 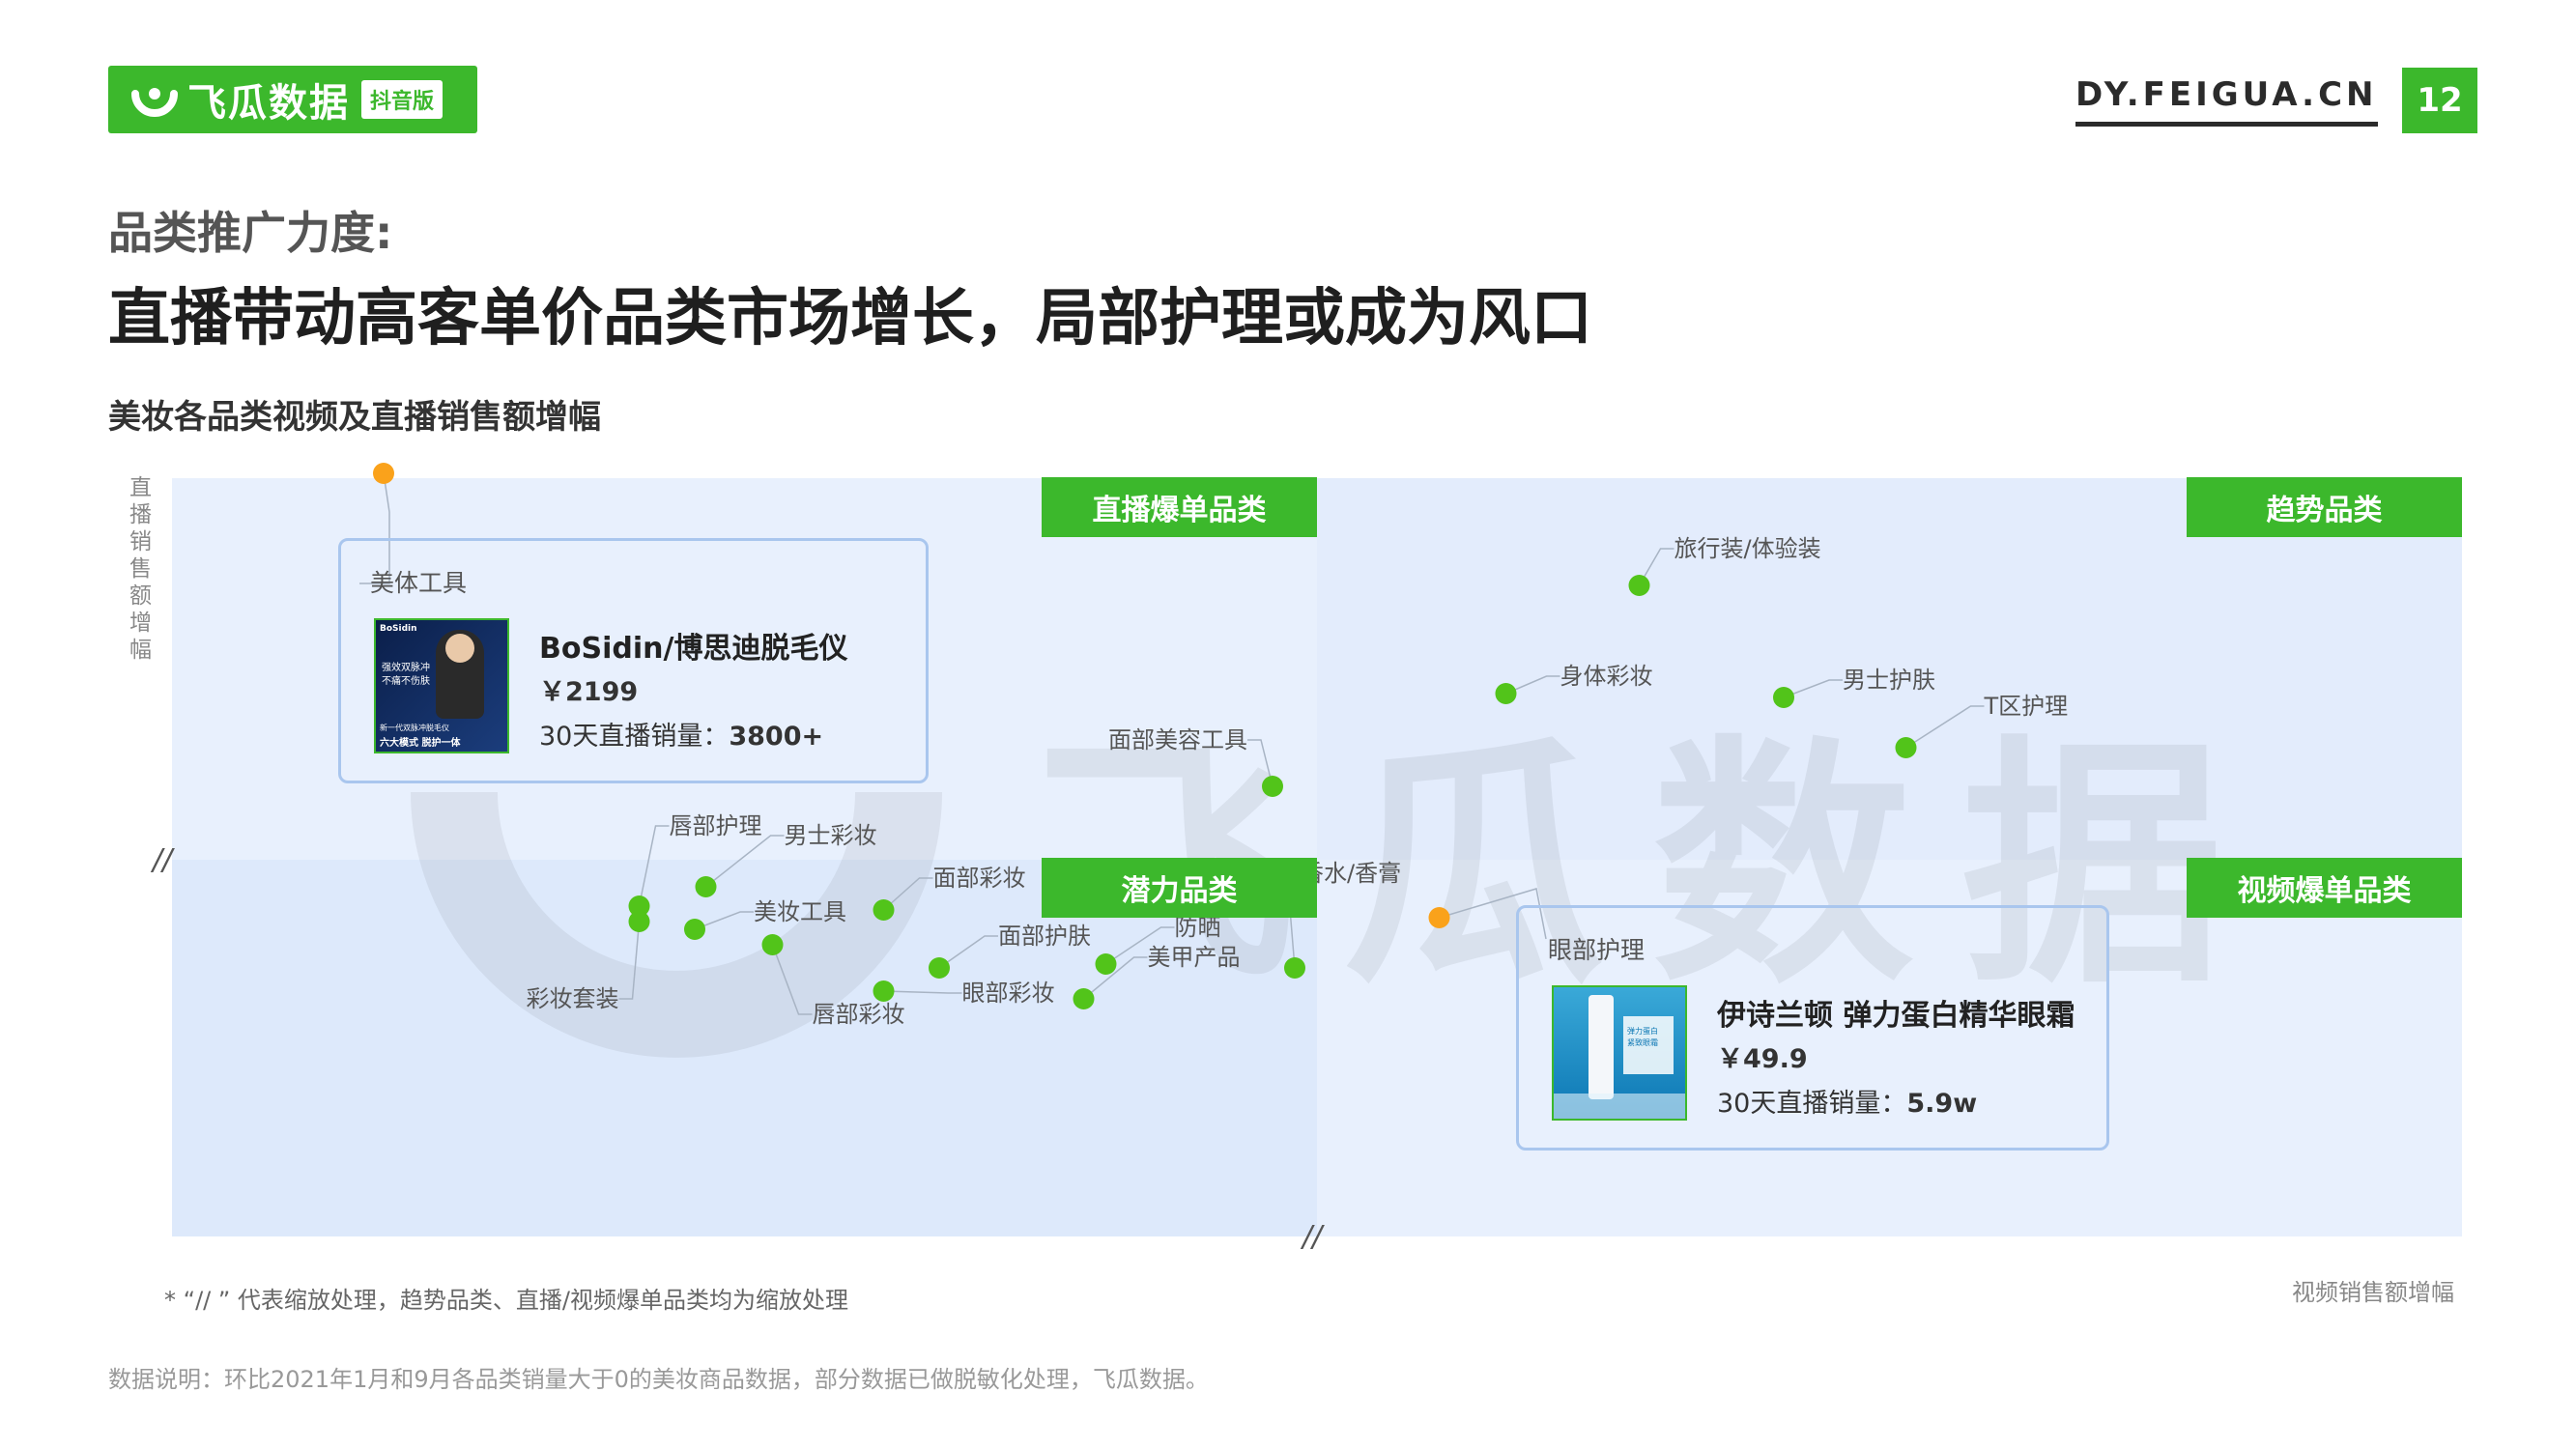 What do you see at coordinates (406, 668) in the screenshot?
I see `product-image-caption: 强效双脉冲` at bounding box center [406, 668].